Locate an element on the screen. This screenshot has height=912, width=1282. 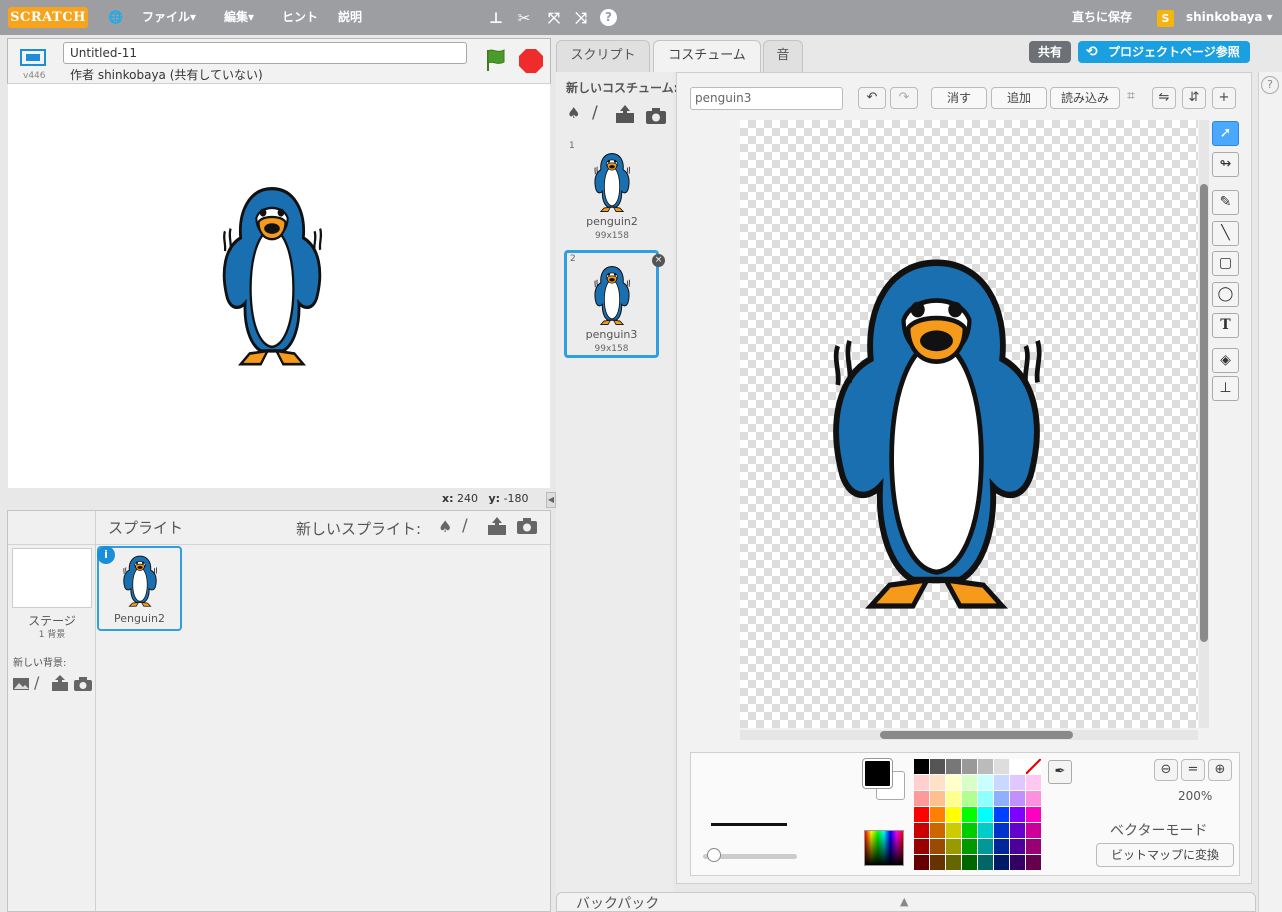
canvas-vertical-scrollbar is located at coordinates (1204, 424).